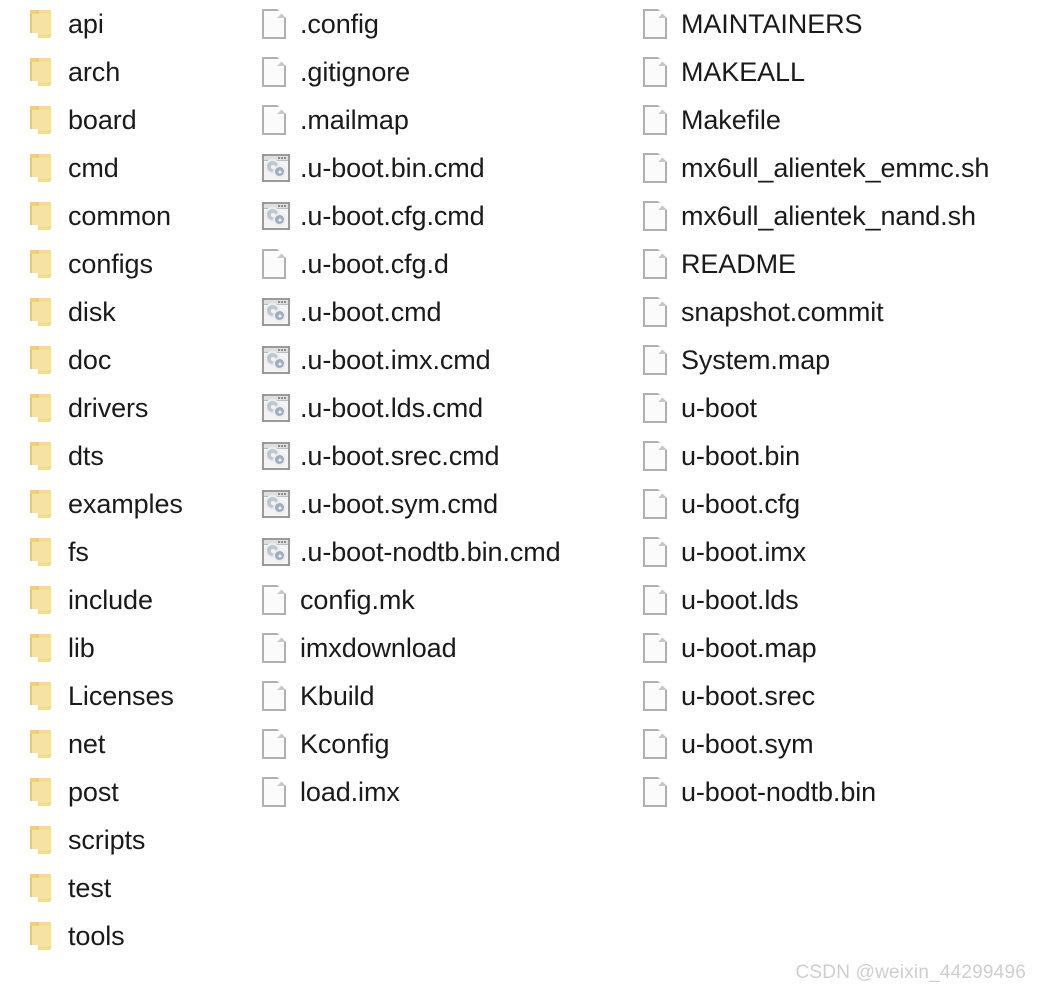  Describe the element at coordinates (842, 696) in the screenshot. I see `file-list-item: u-boot.srec` at that location.